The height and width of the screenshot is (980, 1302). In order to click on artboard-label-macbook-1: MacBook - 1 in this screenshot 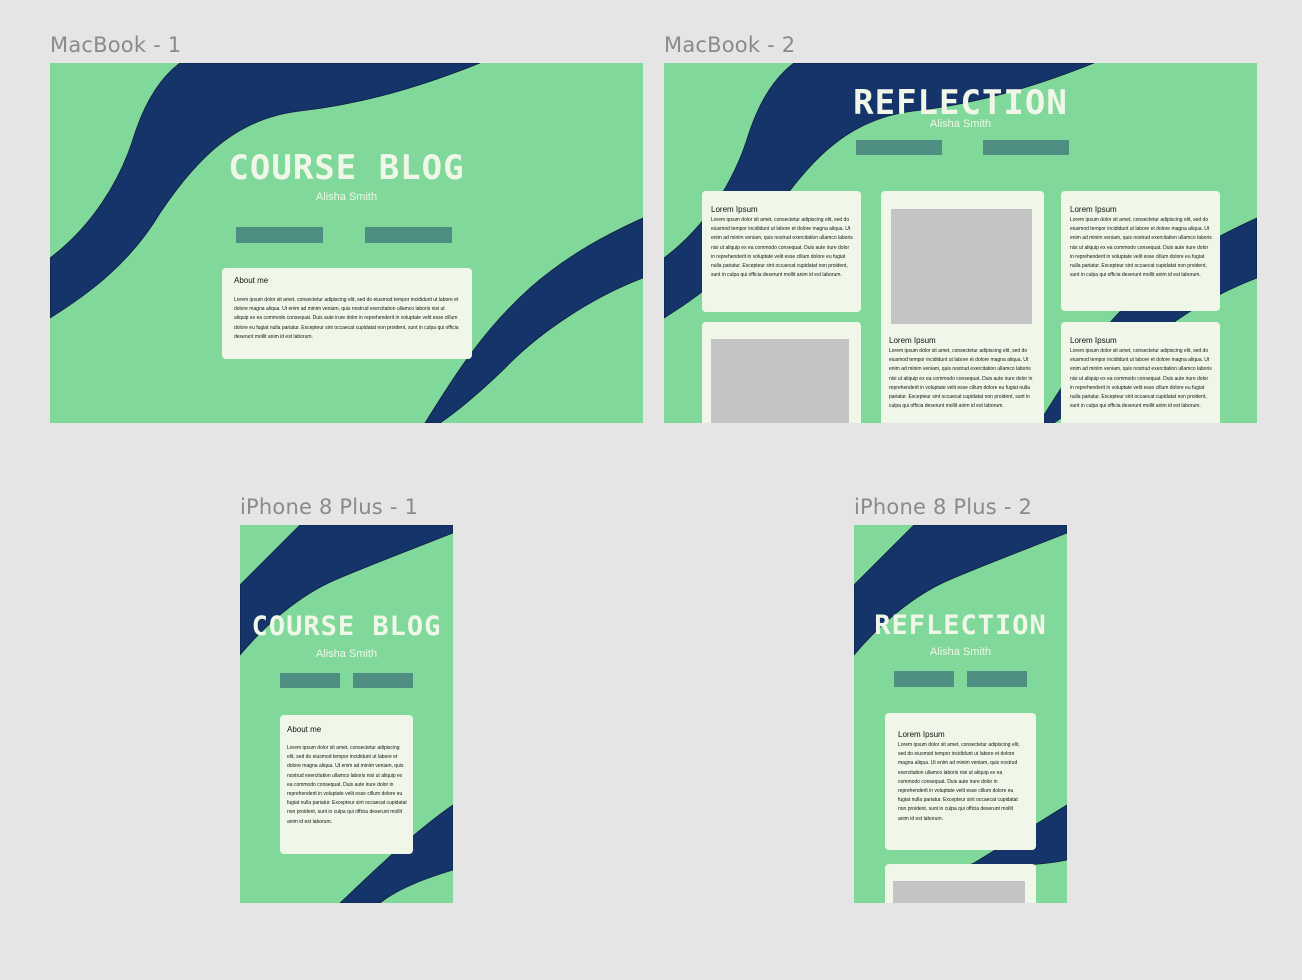, I will do `click(115, 45)`.